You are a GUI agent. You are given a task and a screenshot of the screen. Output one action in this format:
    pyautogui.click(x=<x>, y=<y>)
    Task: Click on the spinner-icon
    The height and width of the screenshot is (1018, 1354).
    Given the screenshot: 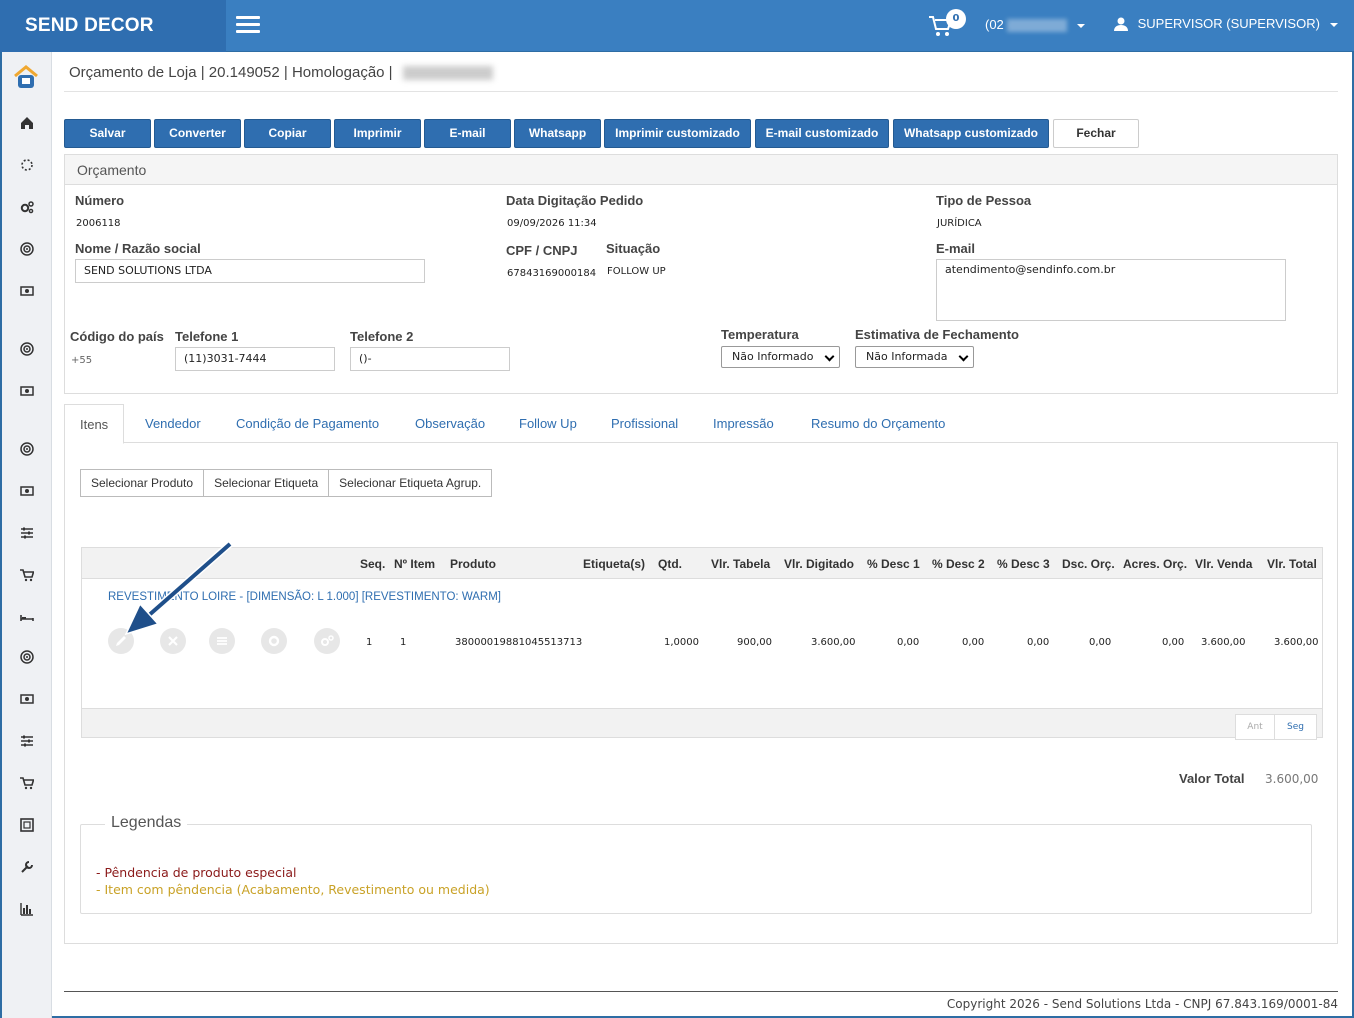 What is the action you would take?
    pyautogui.click(x=27, y=165)
    